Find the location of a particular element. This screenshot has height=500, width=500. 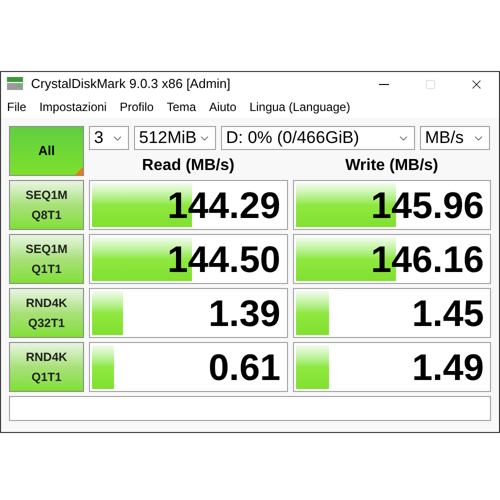

result-value: 144.29 is located at coordinates (223, 205).